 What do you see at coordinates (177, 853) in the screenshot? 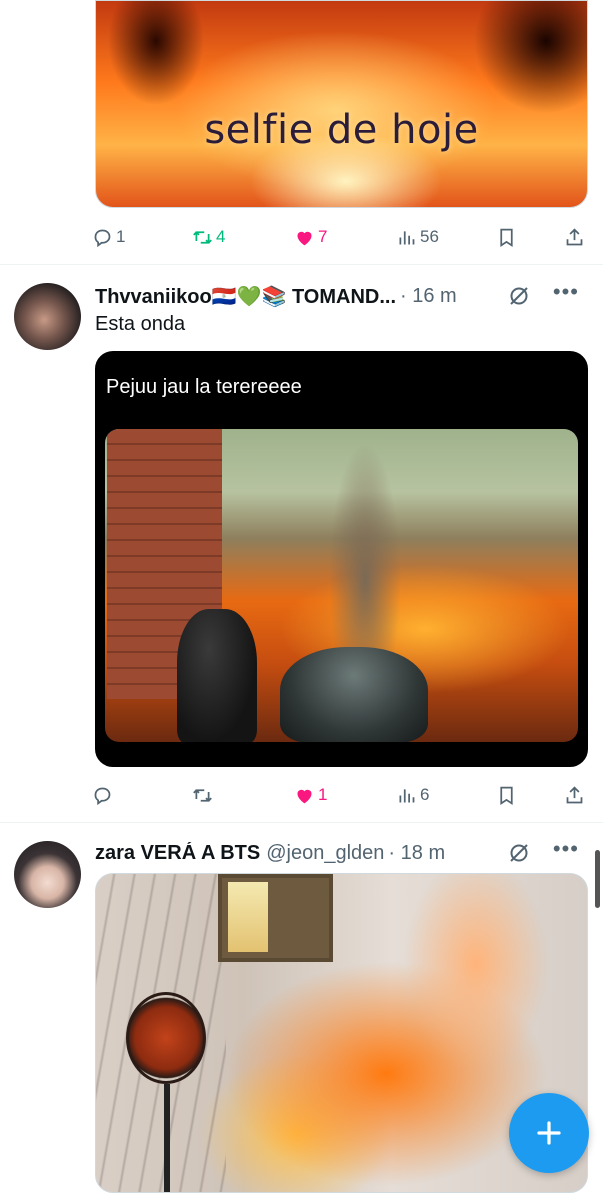
I see `display-name: zara VERÁ A BTS` at bounding box center [177, 853].